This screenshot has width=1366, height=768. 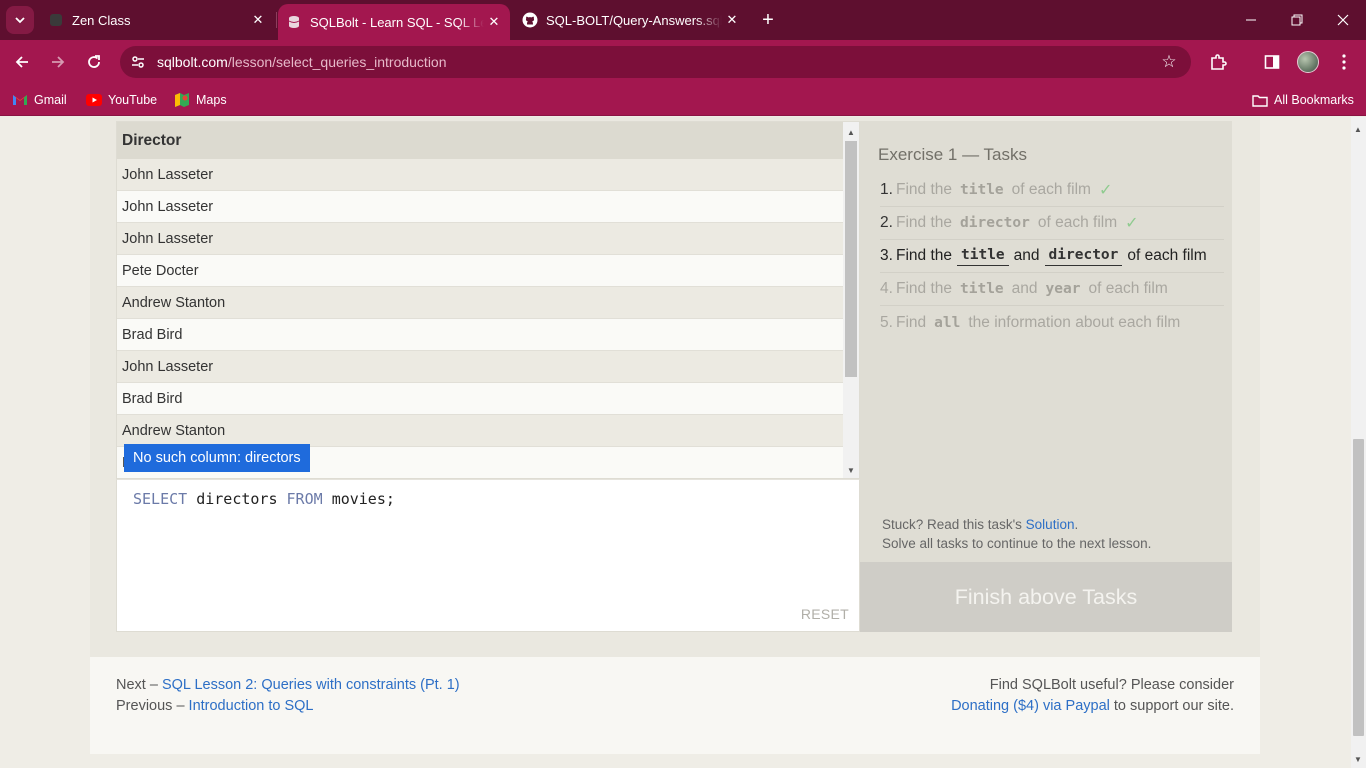 I want to click on tab-github: SQL-BOLT/Query-Answers.sql at ✕, so click(x=631, y=20).